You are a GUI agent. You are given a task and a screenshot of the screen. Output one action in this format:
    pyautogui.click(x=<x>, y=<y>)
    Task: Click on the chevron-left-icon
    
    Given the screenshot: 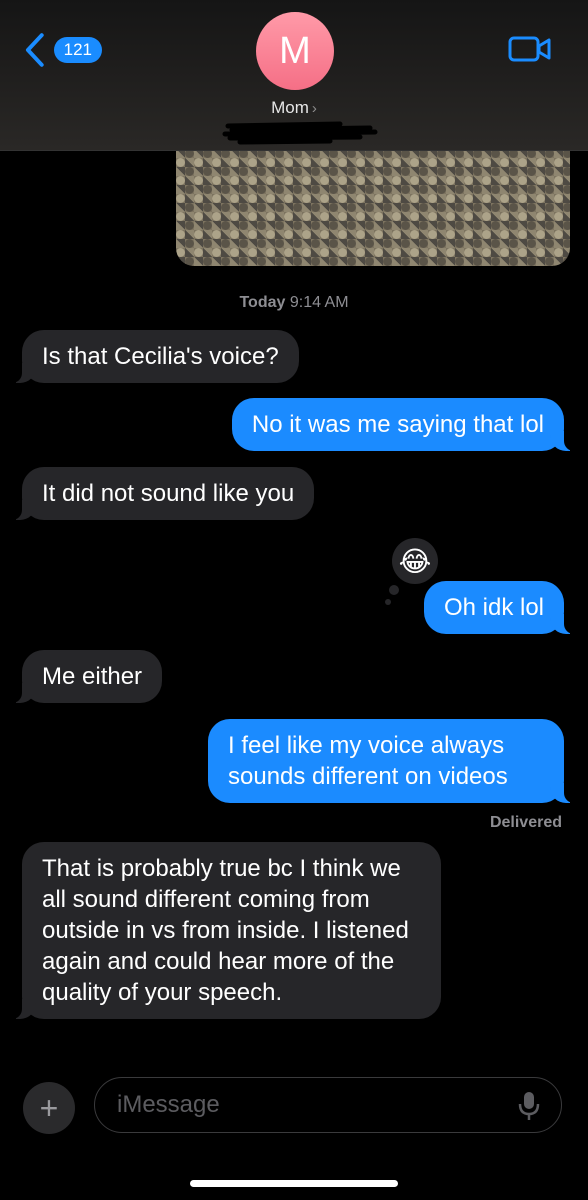 What is the action you would take?
    pyautogui.click(x=34, y=50)
    